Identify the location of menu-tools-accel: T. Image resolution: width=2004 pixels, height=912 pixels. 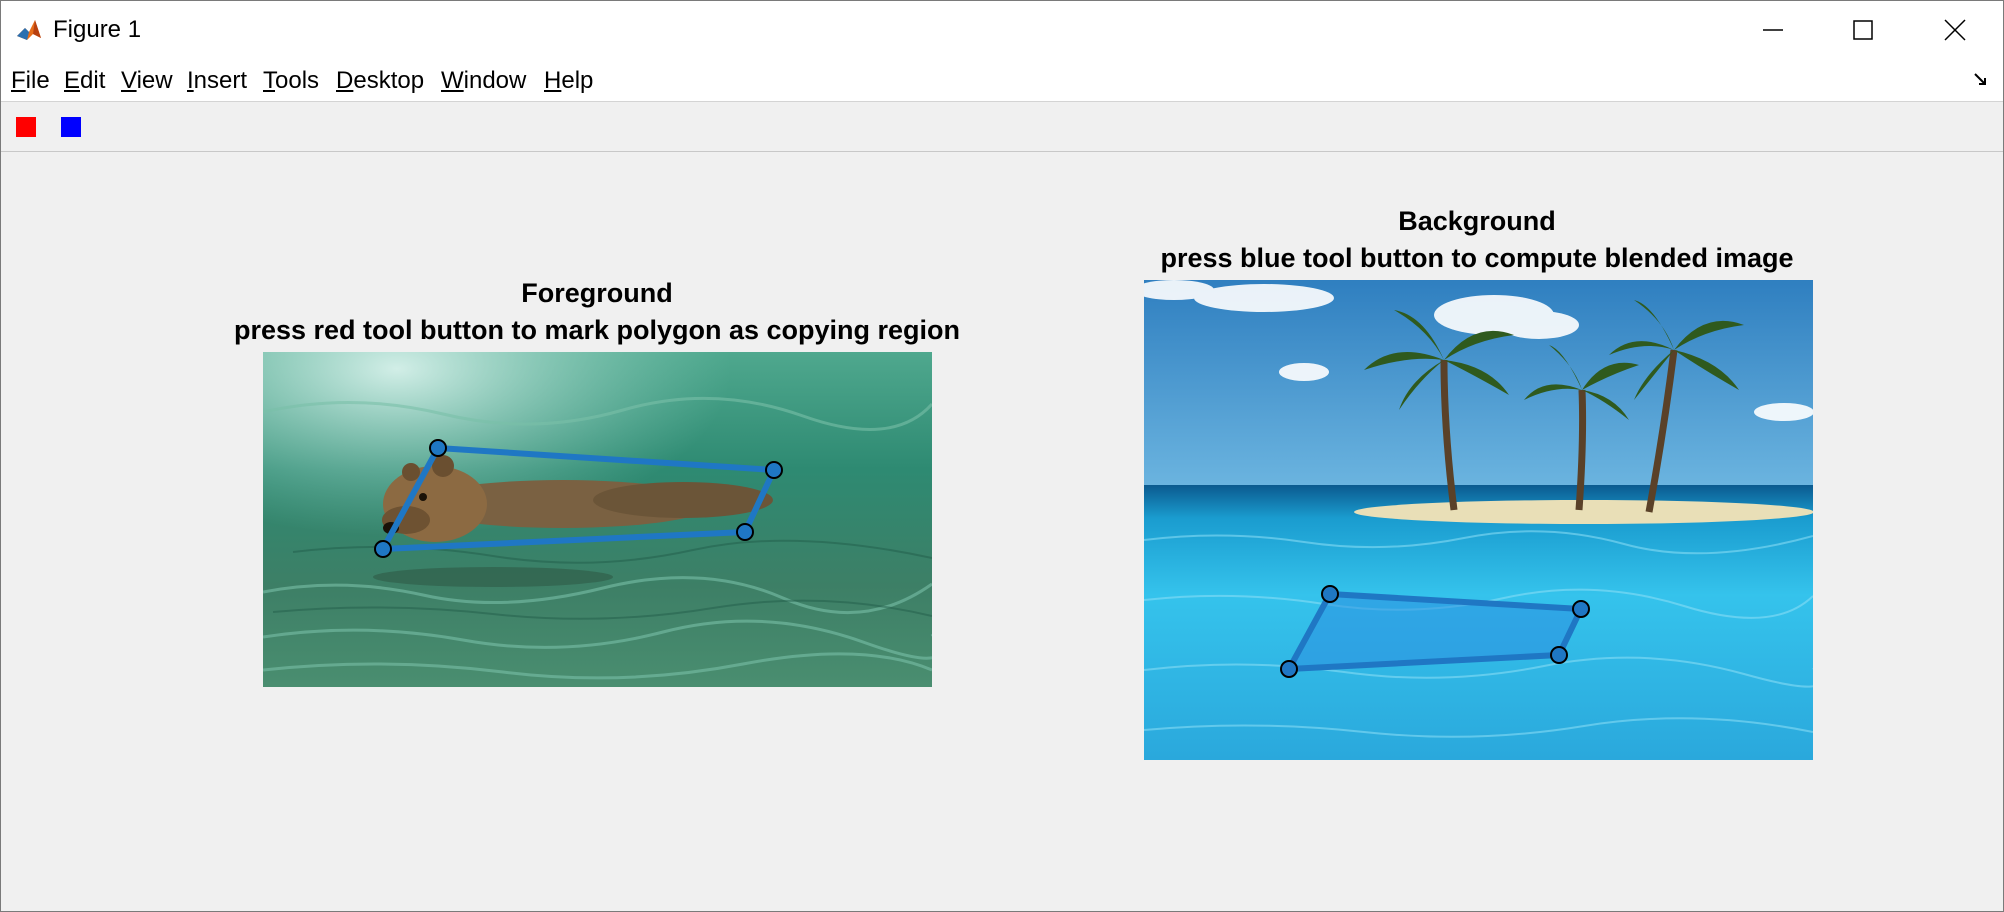
(269, 80).